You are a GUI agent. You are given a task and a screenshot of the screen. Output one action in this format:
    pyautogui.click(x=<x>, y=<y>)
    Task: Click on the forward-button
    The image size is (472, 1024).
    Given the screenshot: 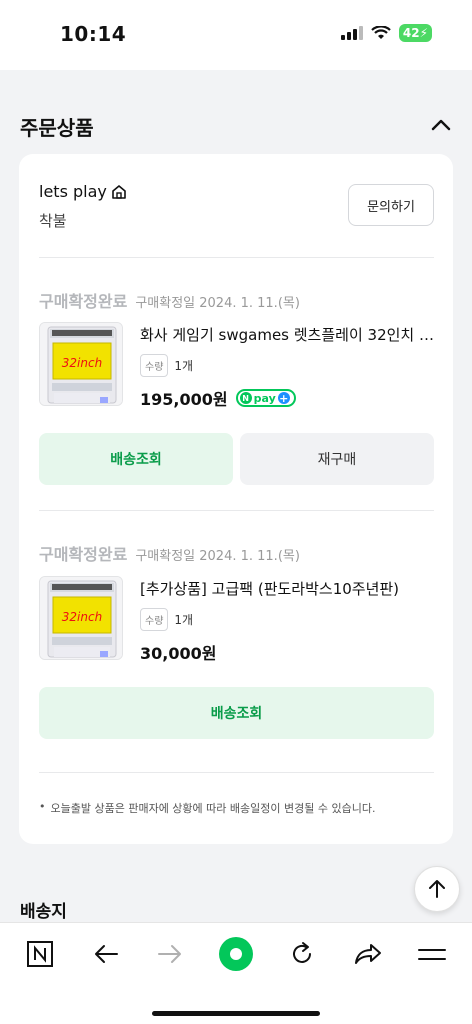 What is the action you would take?
    pyautogui.click(x=170, y=954)
    